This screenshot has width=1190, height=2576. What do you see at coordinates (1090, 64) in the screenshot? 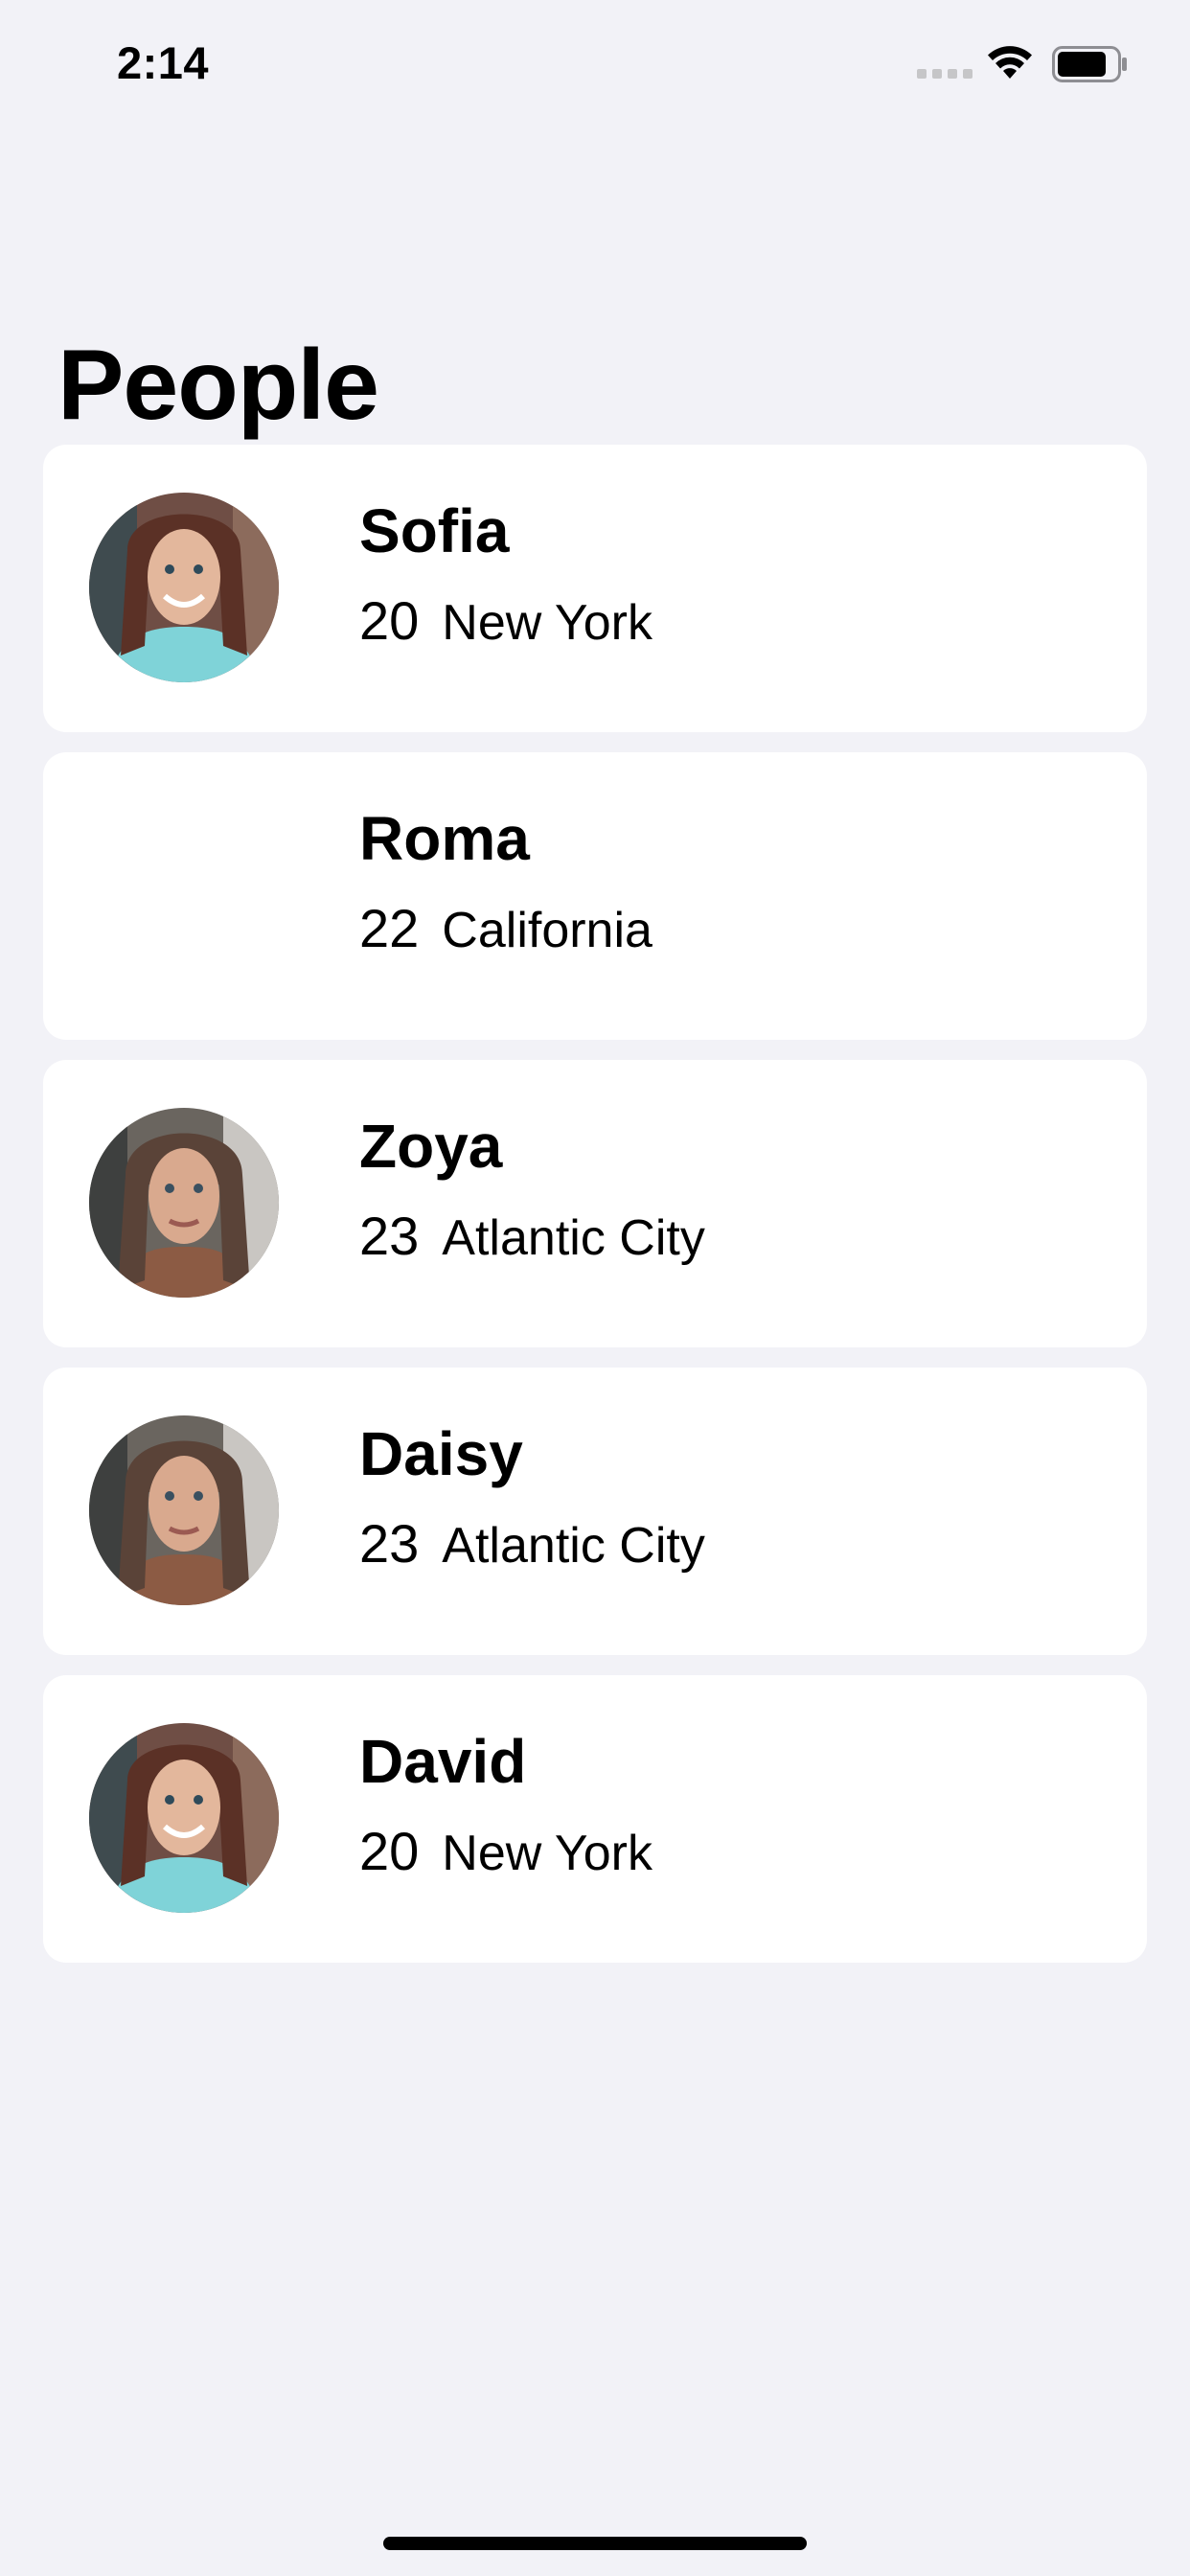
I see `battery-icon` at bounding box center [1090, 64].